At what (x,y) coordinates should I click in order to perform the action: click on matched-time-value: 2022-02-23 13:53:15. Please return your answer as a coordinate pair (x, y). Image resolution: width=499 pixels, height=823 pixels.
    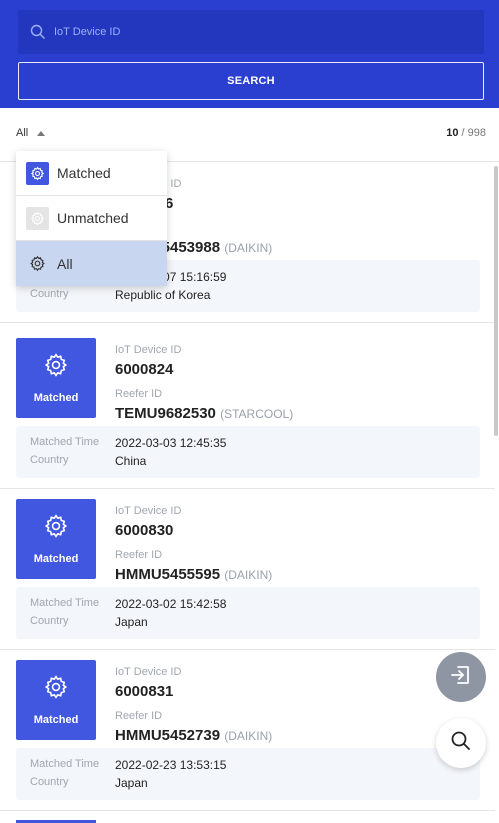
    Looking at the image, I should click on (171, 765).